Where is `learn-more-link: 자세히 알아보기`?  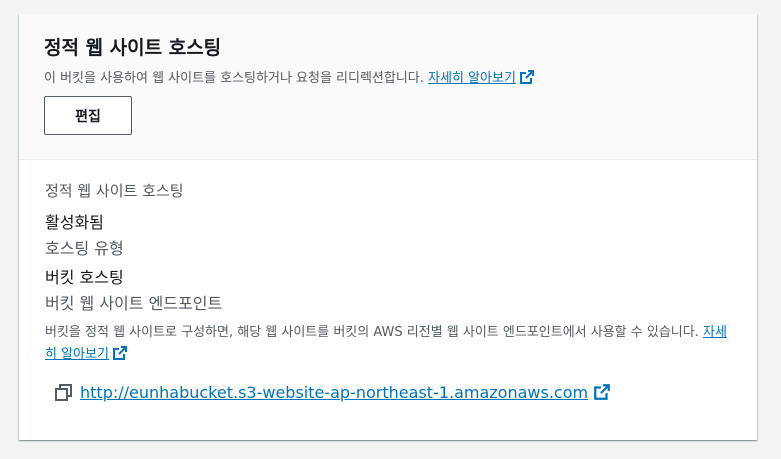 learn-more-link: 자세히 알아보기 is located at coordinates (481, 78).